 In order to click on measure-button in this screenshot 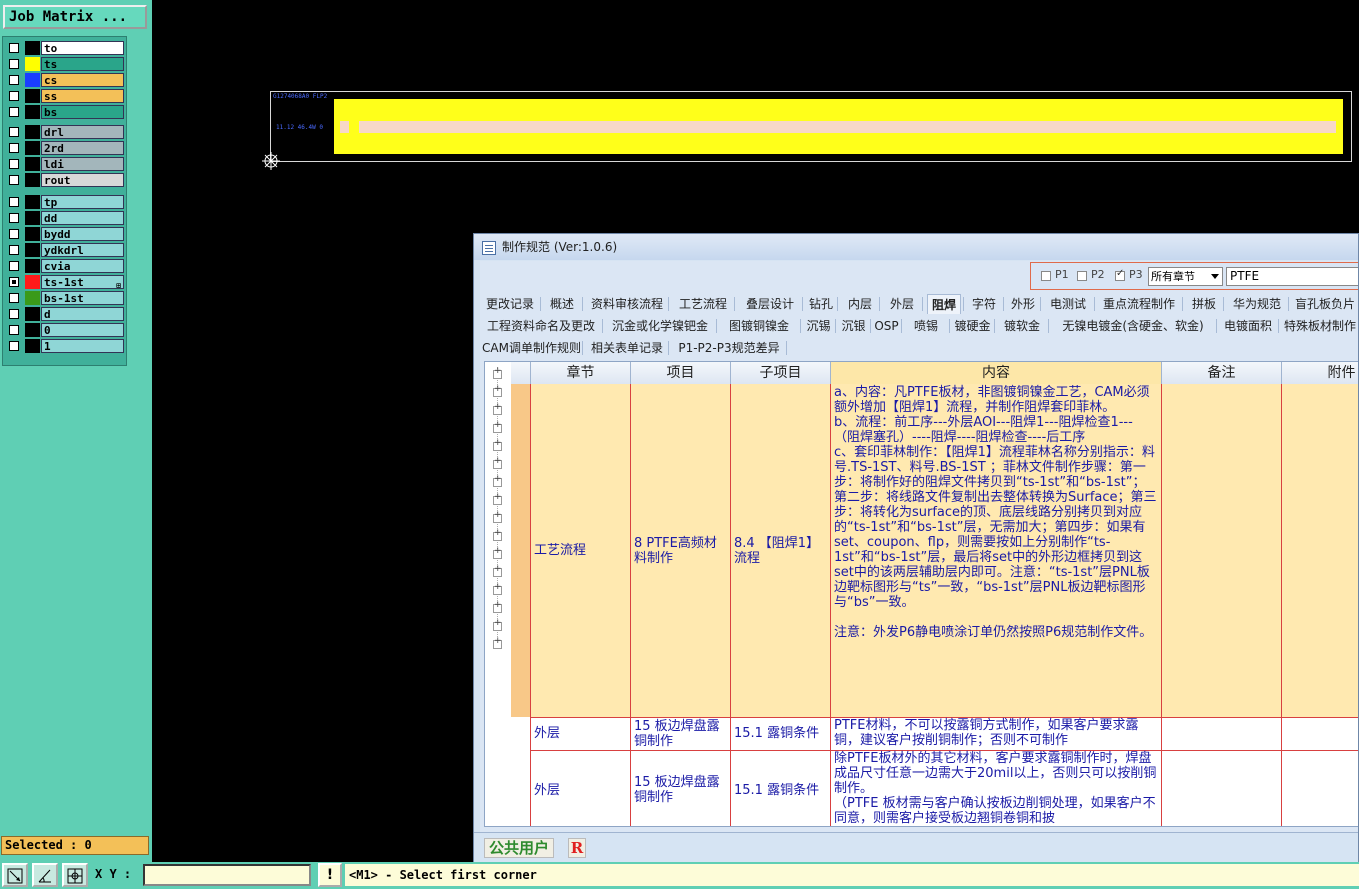, I will do `click(45, 875)`.